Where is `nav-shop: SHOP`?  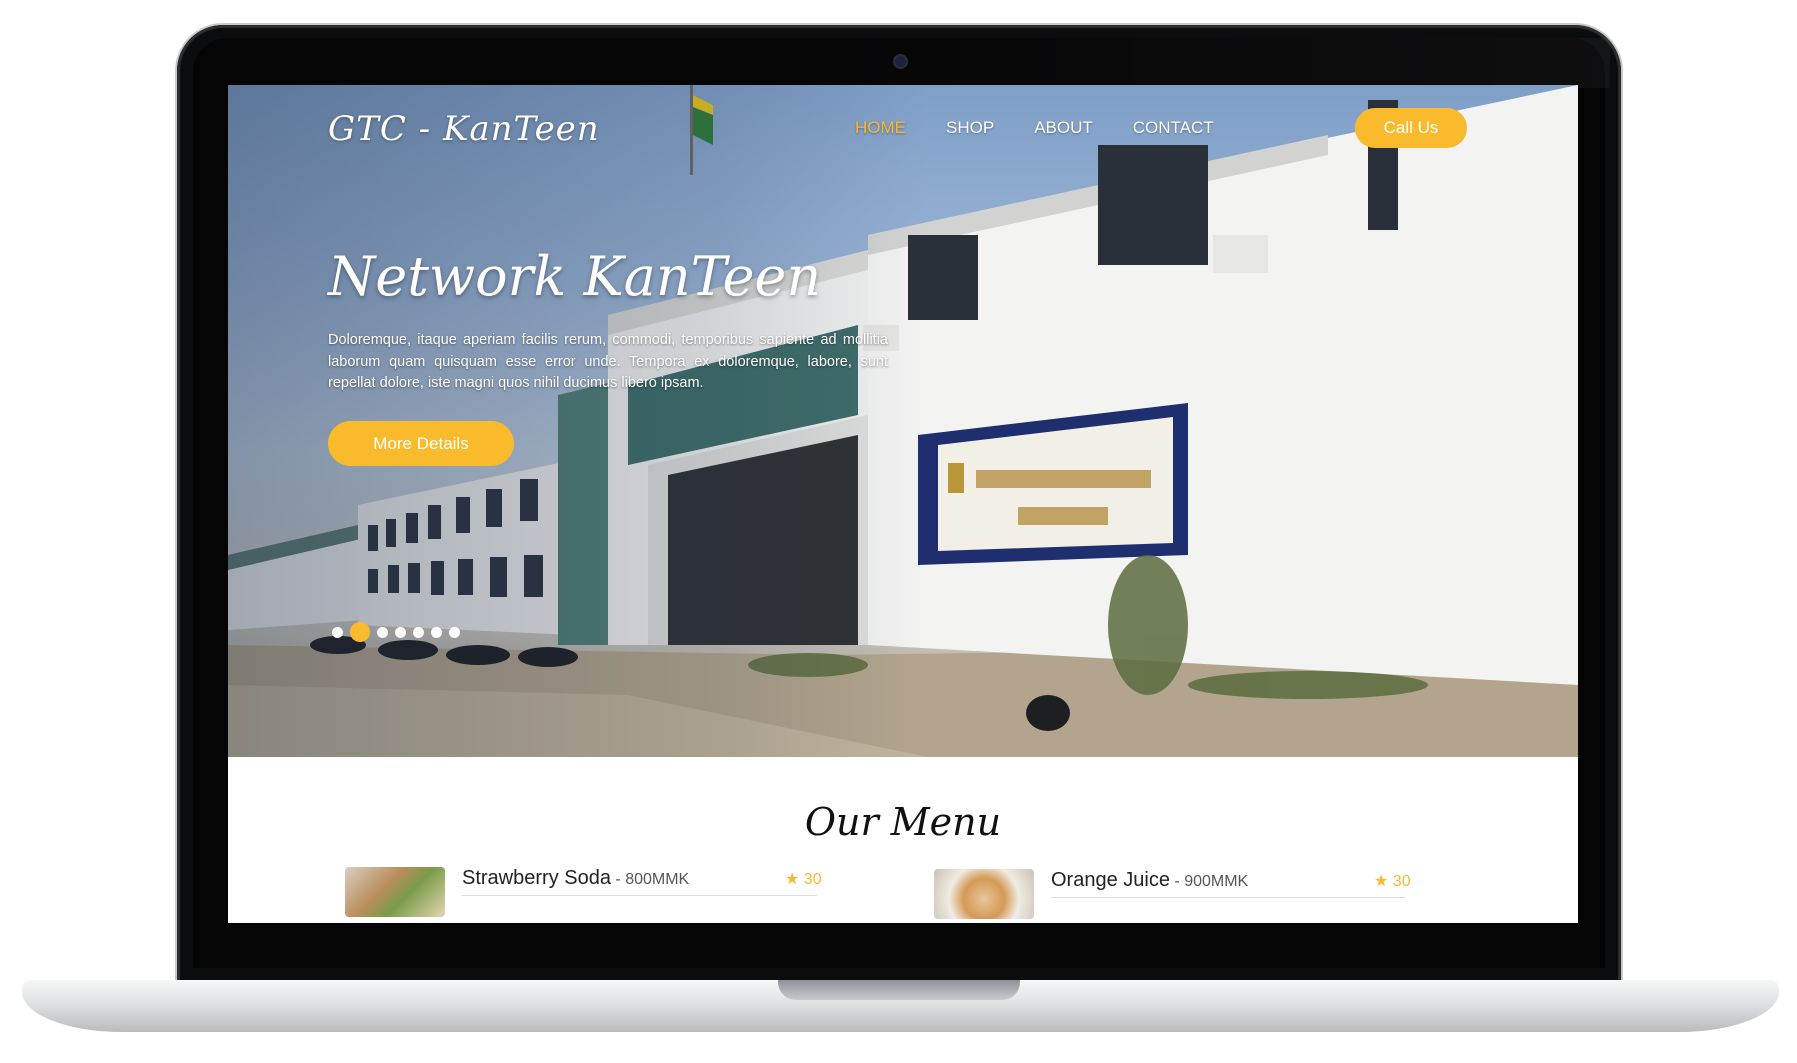
nav-shop: SHOP is located at coordinates (970, 128).